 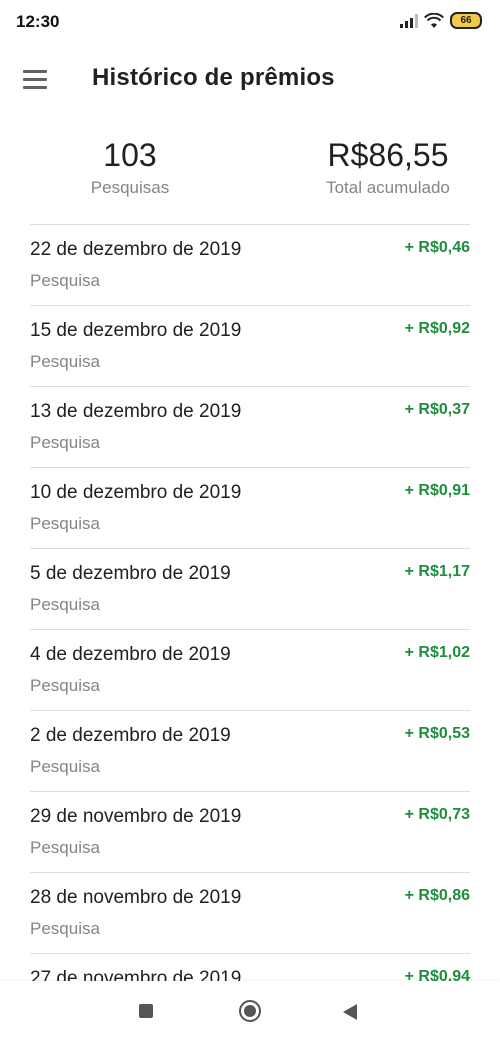 I want to click on item-amount: + R$0,46, so click(x=437, y=247).